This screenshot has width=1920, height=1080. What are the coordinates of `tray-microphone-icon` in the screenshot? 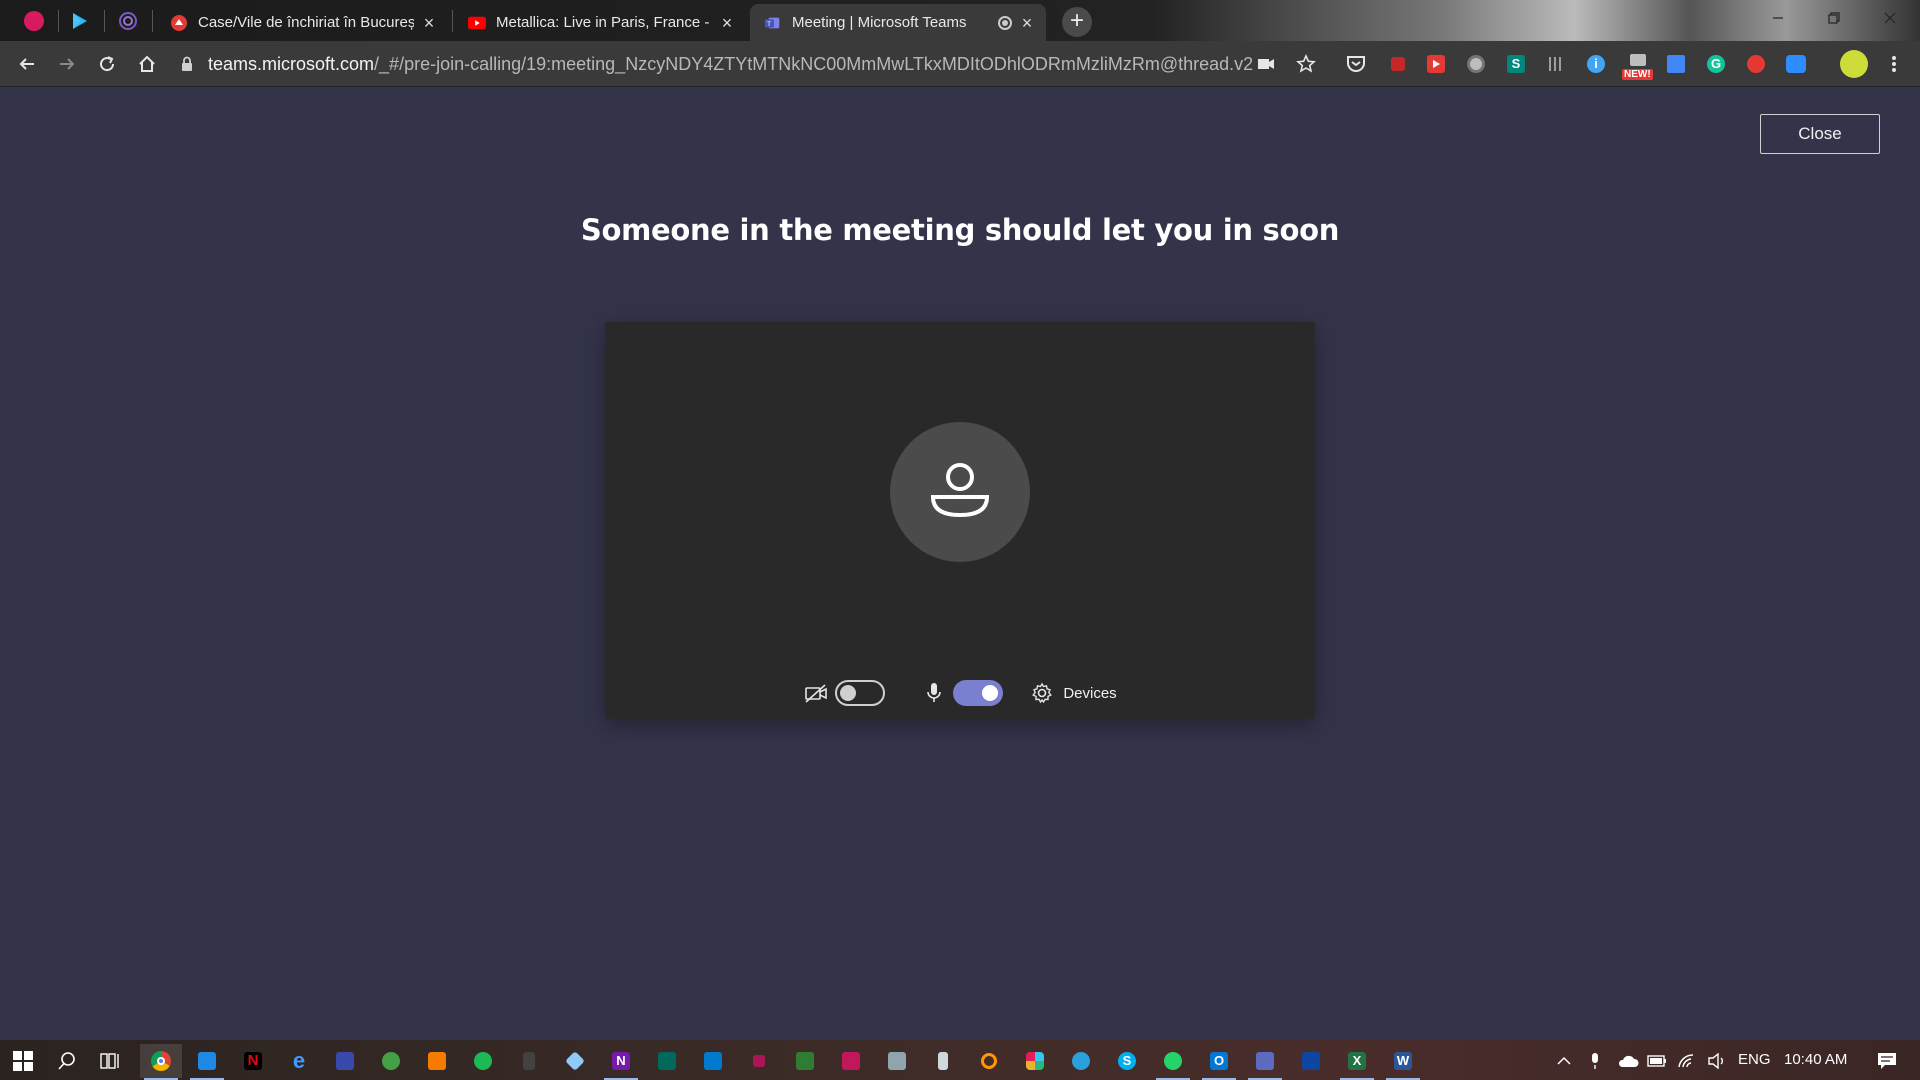 It's located at (1595, 1061).